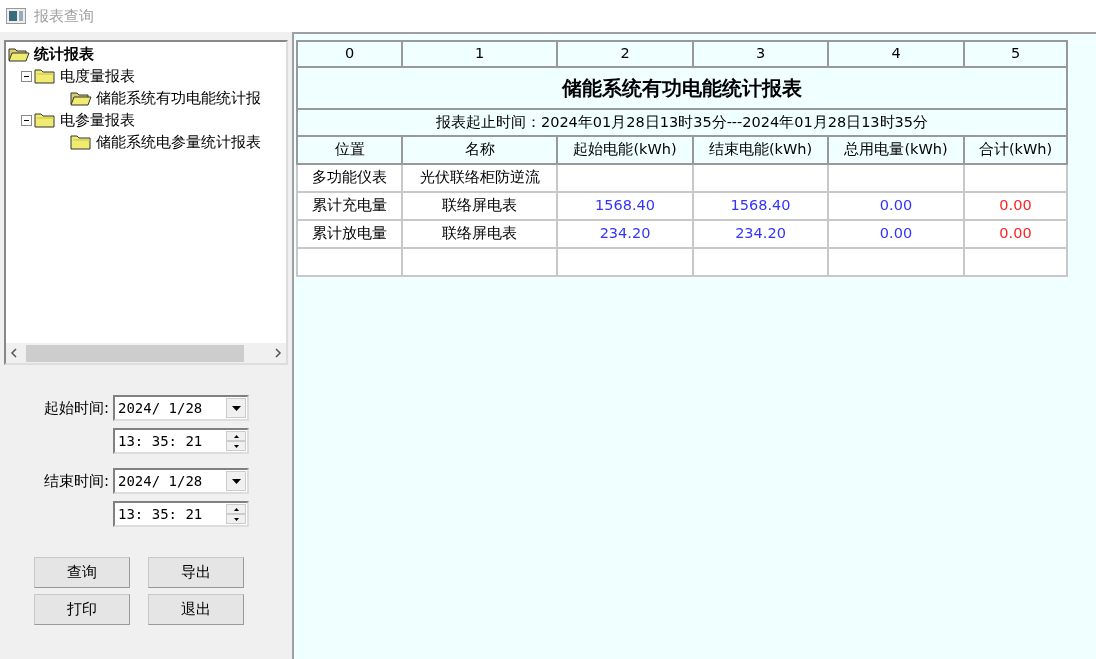 The width and height of the screenshot is (1096, 659). I want to click on table-cell: 累计充电量, so click(349, 206).